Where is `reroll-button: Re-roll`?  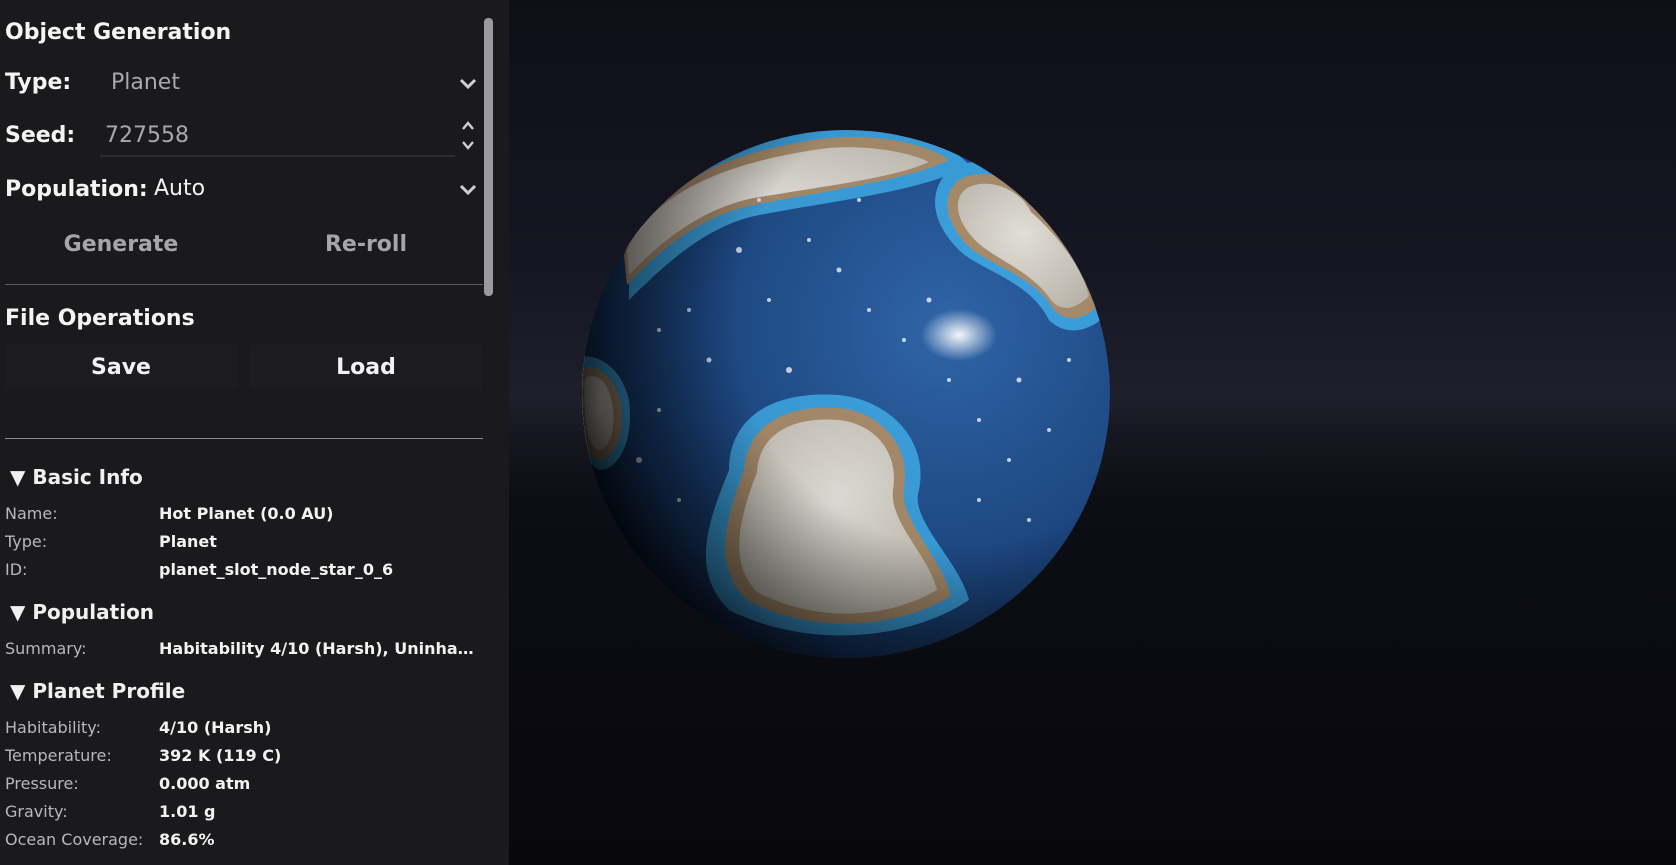 reroll-button: Re-roll is located at coordinates (366, 244).